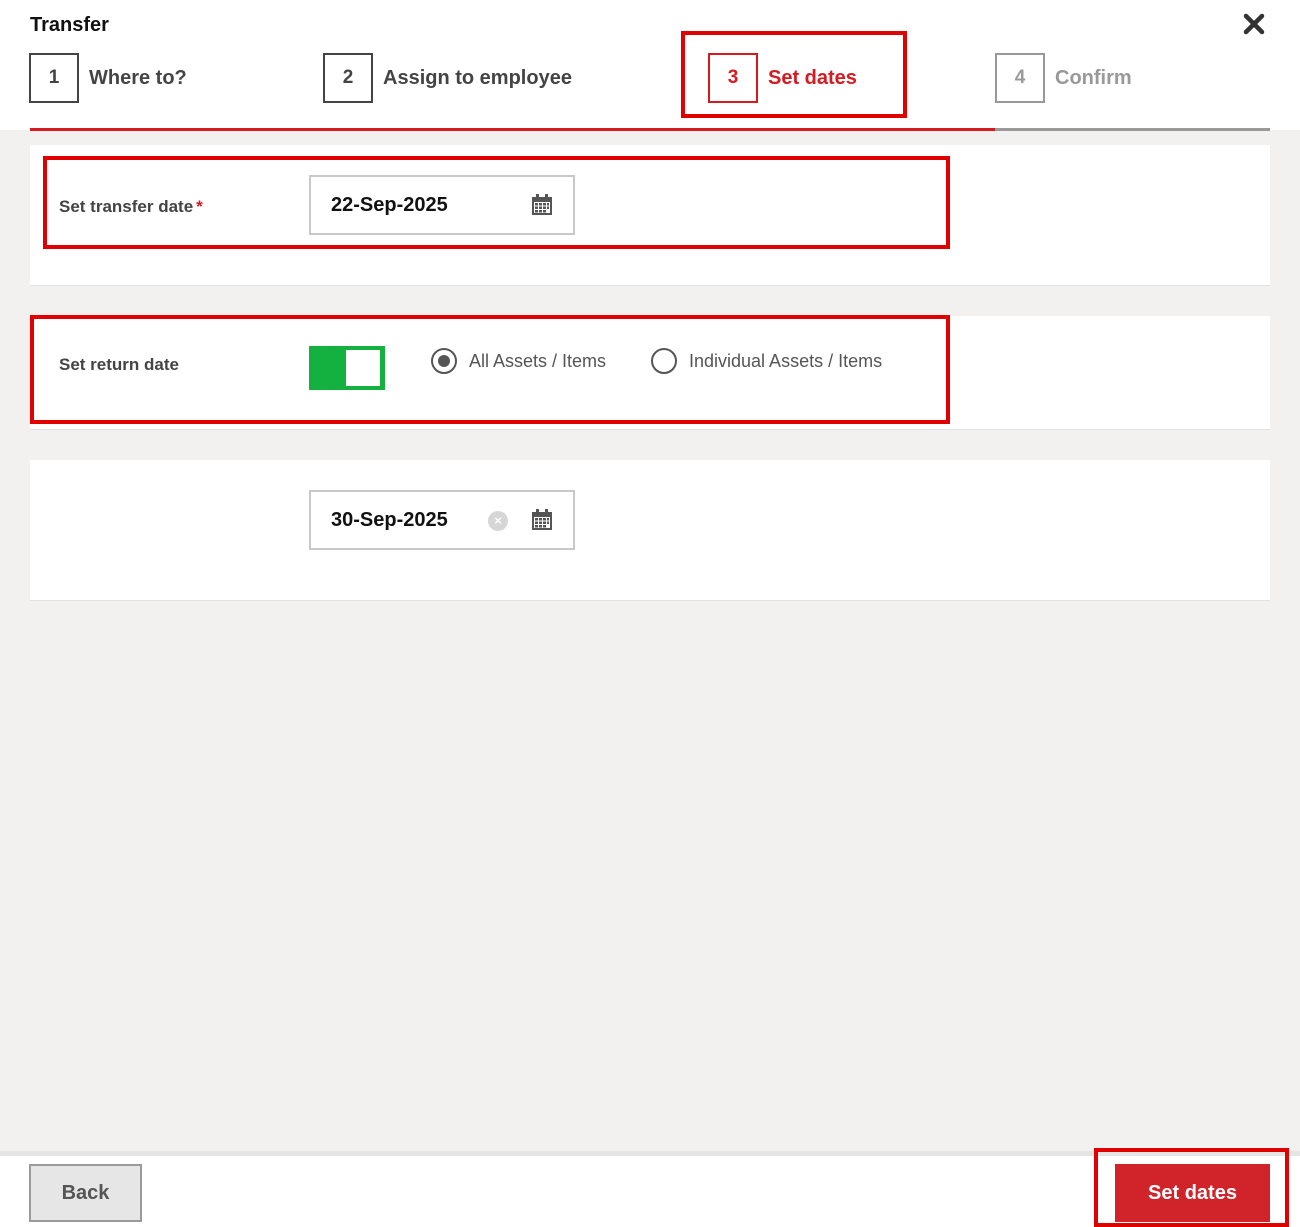 The image size is (1300, 1227). I want to click on step-number: 3, so click(733, 78).